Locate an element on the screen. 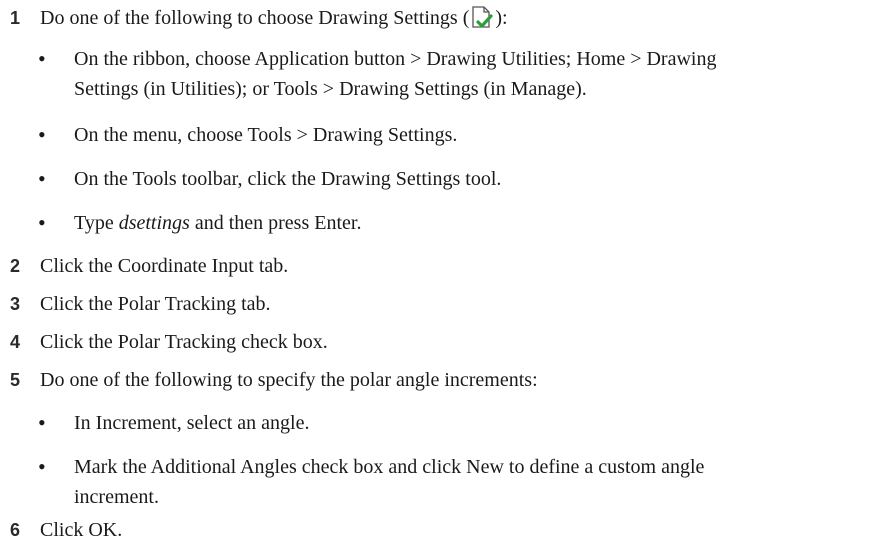  step-number: 4 is located at coordinates (15, 342).